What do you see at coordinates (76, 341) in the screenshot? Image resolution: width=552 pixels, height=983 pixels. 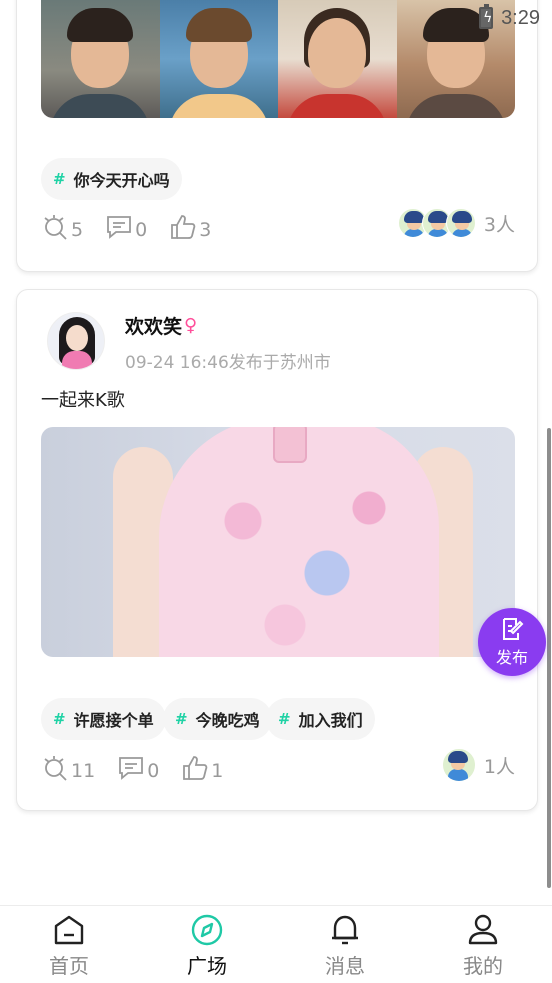 I see `user-avatar` at bounding box center [76, 341].